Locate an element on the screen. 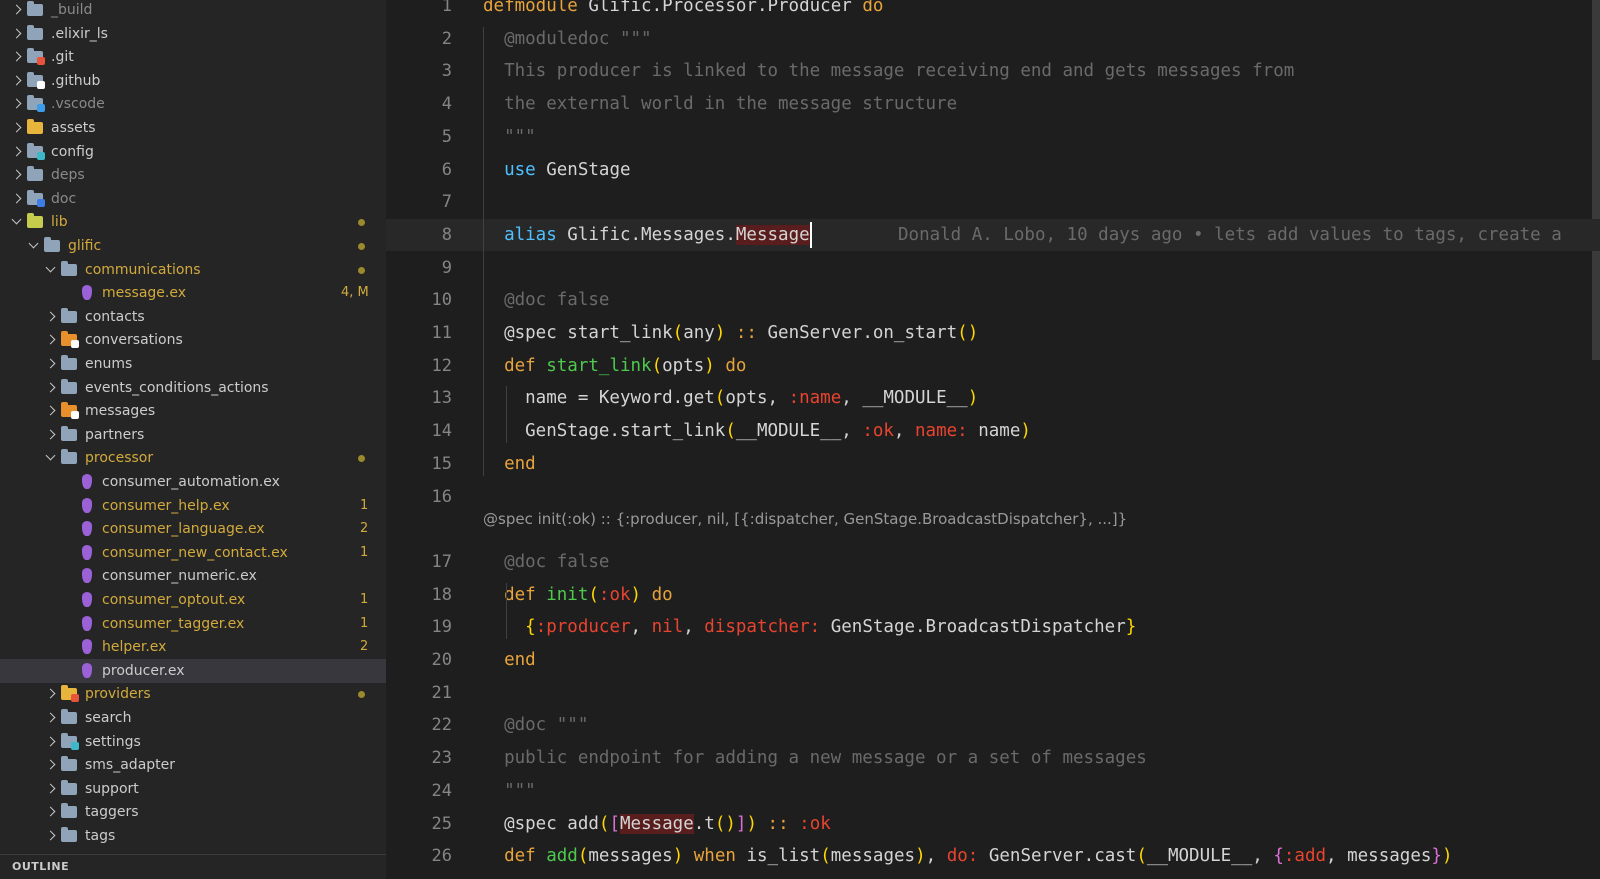  line-number: 13 is located at coordinates (441, 398).